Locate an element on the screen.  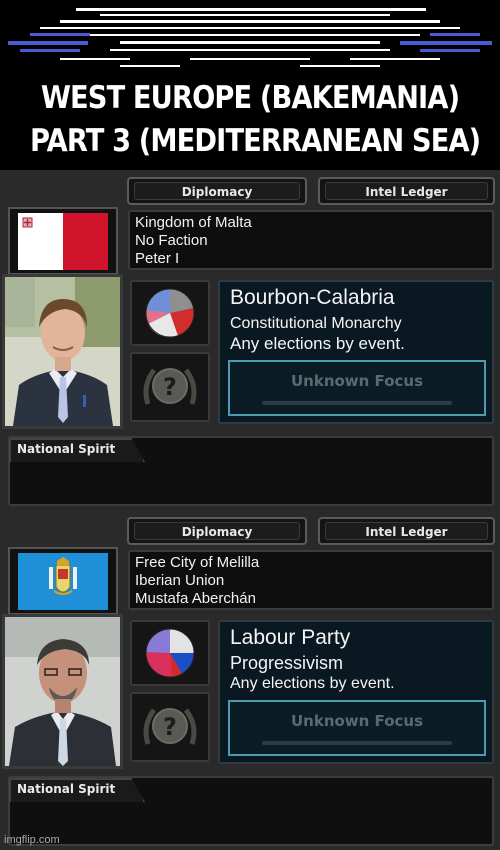
melilla-flag-icon is located at coordinates (63, 581).